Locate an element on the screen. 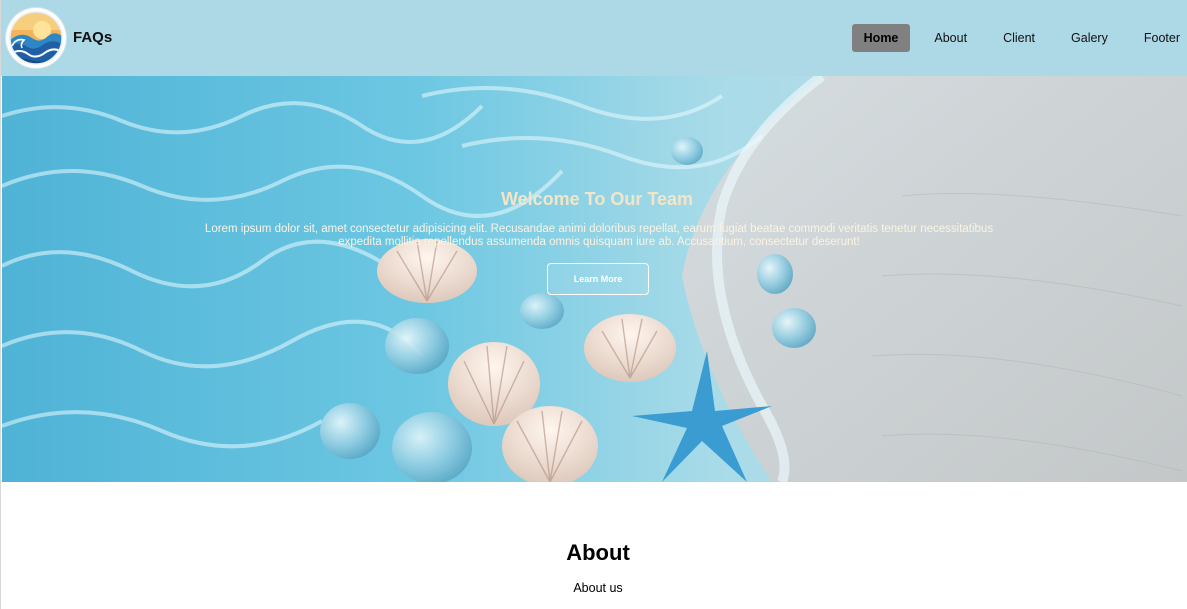 This screenshot has height=609, width=1187. nav-about: About is located at coordinates (950, 38).